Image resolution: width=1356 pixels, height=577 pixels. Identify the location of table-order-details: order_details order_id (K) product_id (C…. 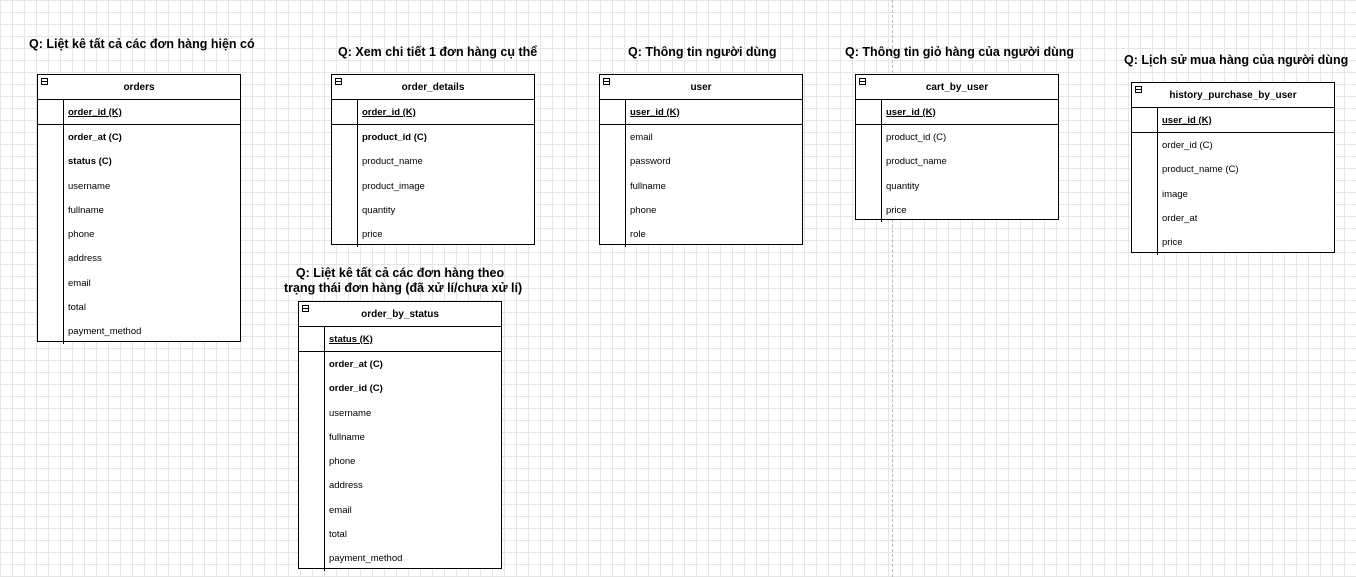
(433, 161).